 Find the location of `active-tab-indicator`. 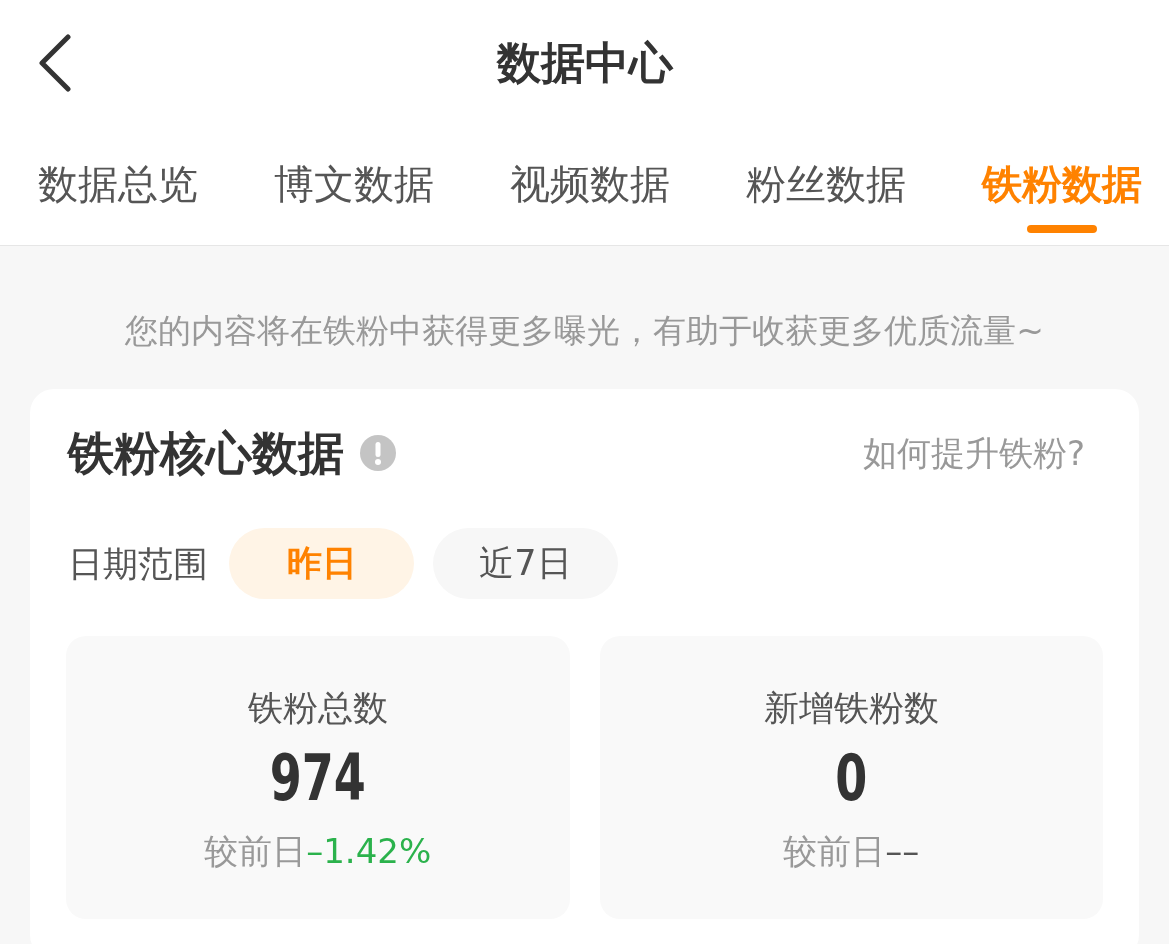

active-tab-indicator is located at coordinates (1062, 229).